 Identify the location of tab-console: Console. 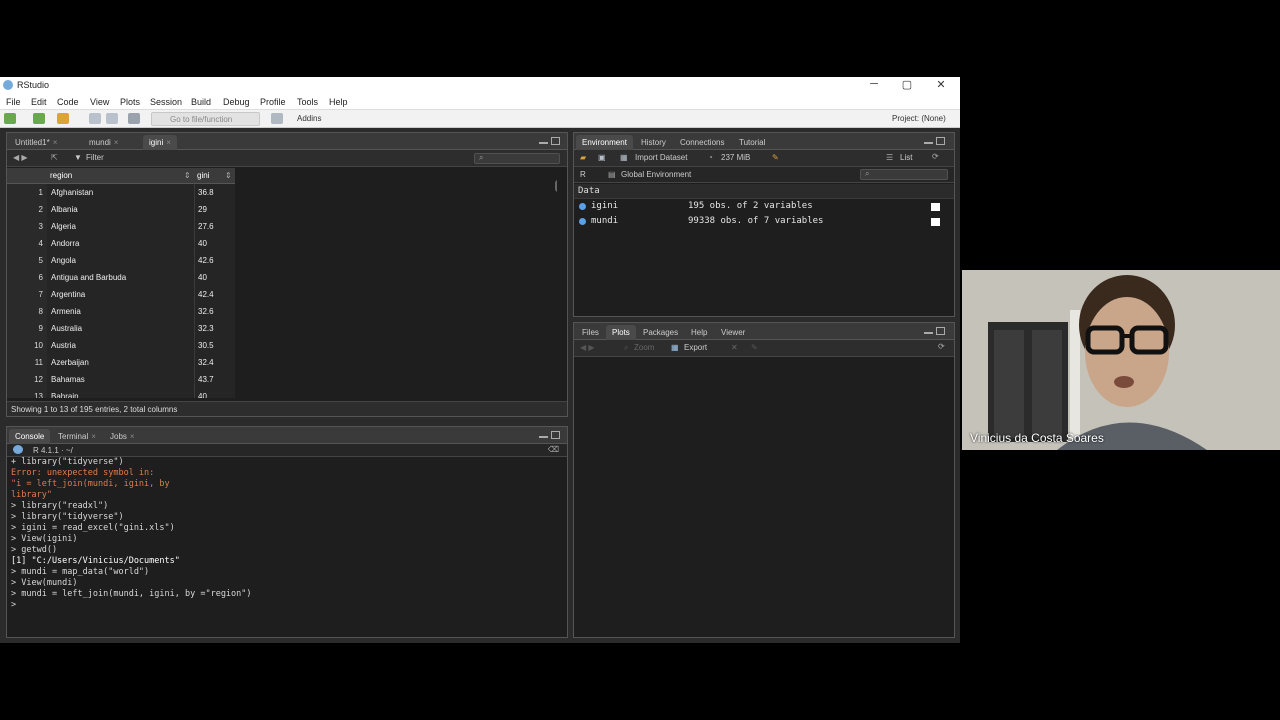
(30, 436).